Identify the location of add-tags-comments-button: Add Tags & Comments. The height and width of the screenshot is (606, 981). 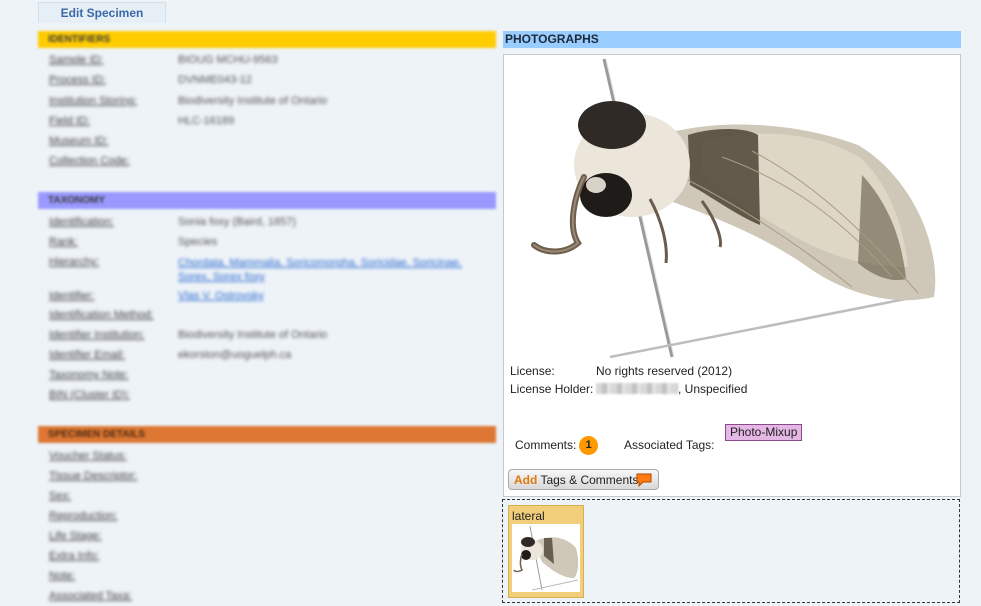
(583, 479).